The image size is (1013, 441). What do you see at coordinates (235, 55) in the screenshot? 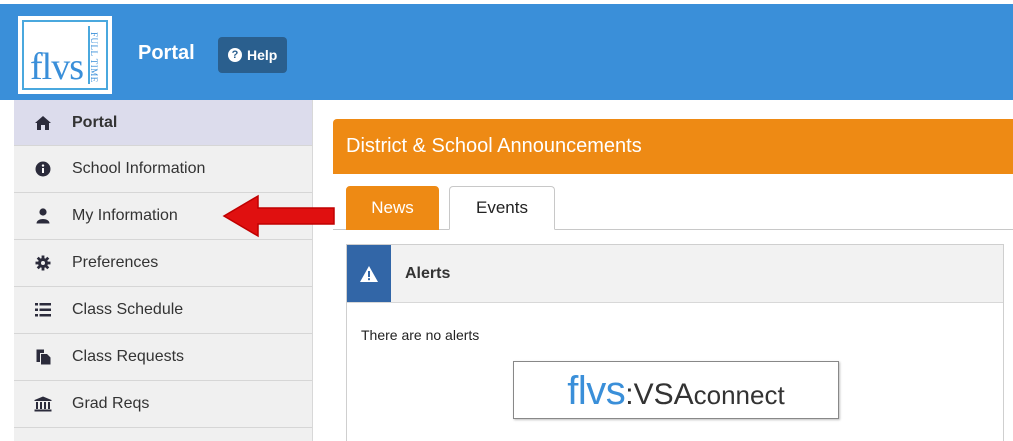
I see `question-circle-icon: ?` at bounding box center [235, 55].